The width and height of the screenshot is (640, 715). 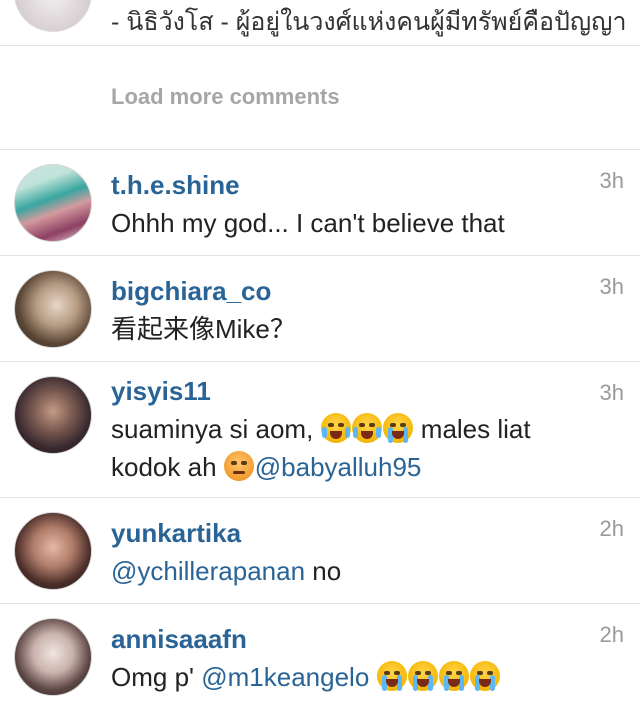 I want to click on comment-text-part: no, so click(x=327, y=571).